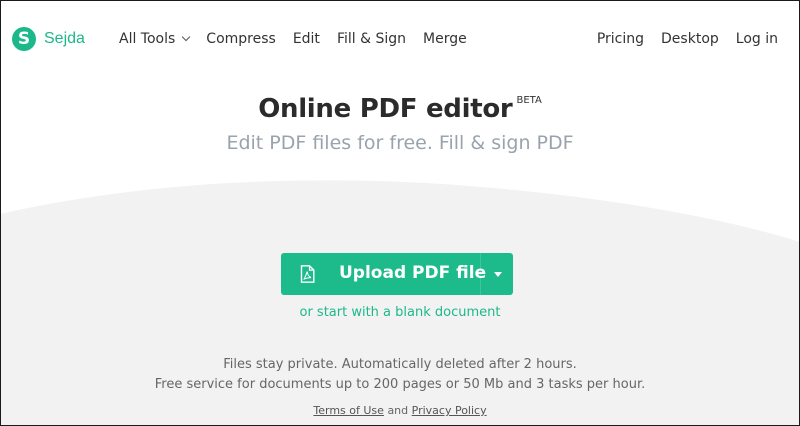 This screenshot has width=800, height=426. Describe the element at coordinates (498, 274) in the screenshot. I see `caret-down-icon` at that location.